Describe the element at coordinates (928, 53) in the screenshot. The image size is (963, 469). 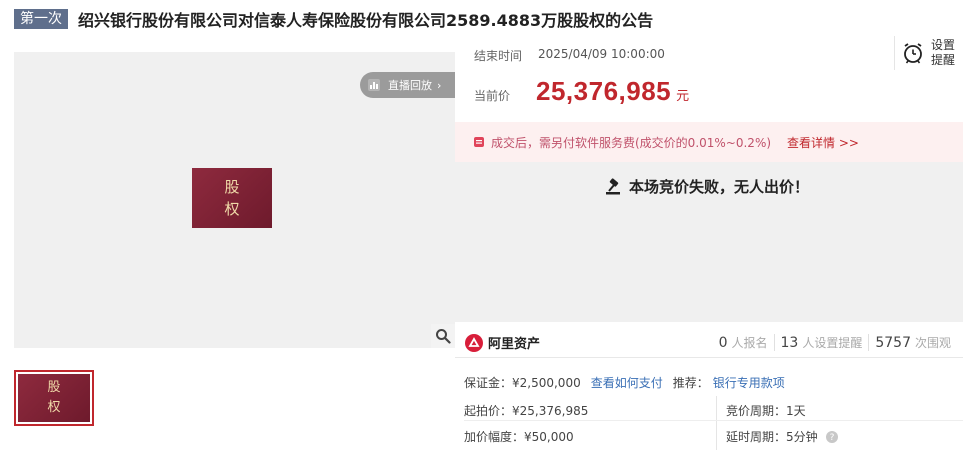
I see `set-reminder-button: 设置 提醒` at that location.